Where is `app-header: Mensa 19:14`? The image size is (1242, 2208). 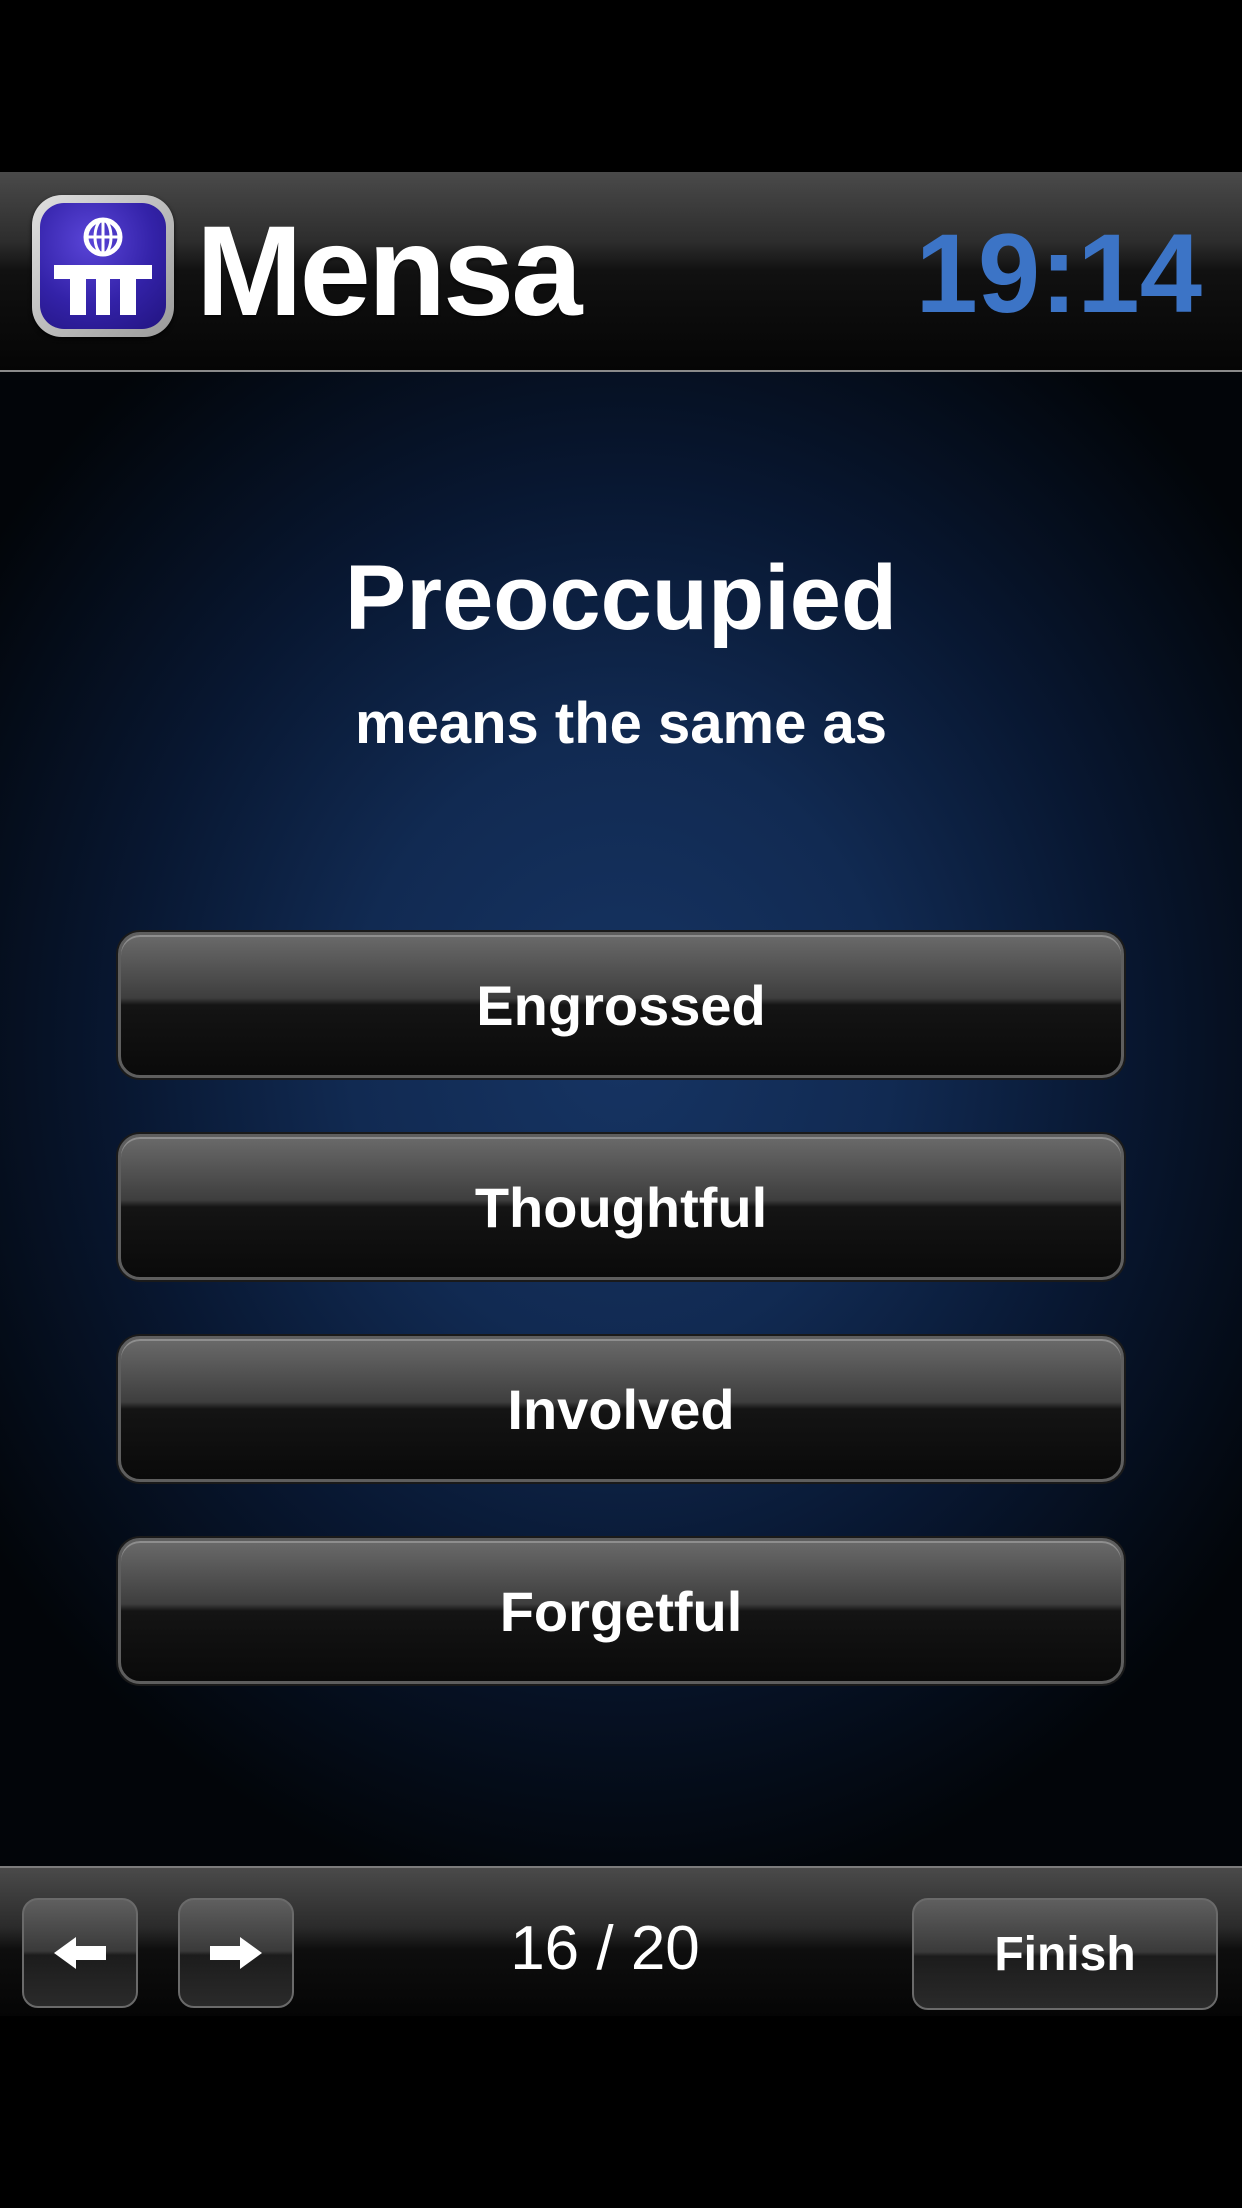 app-header: Mensa 19:14 is located at coordinates (621, 272).